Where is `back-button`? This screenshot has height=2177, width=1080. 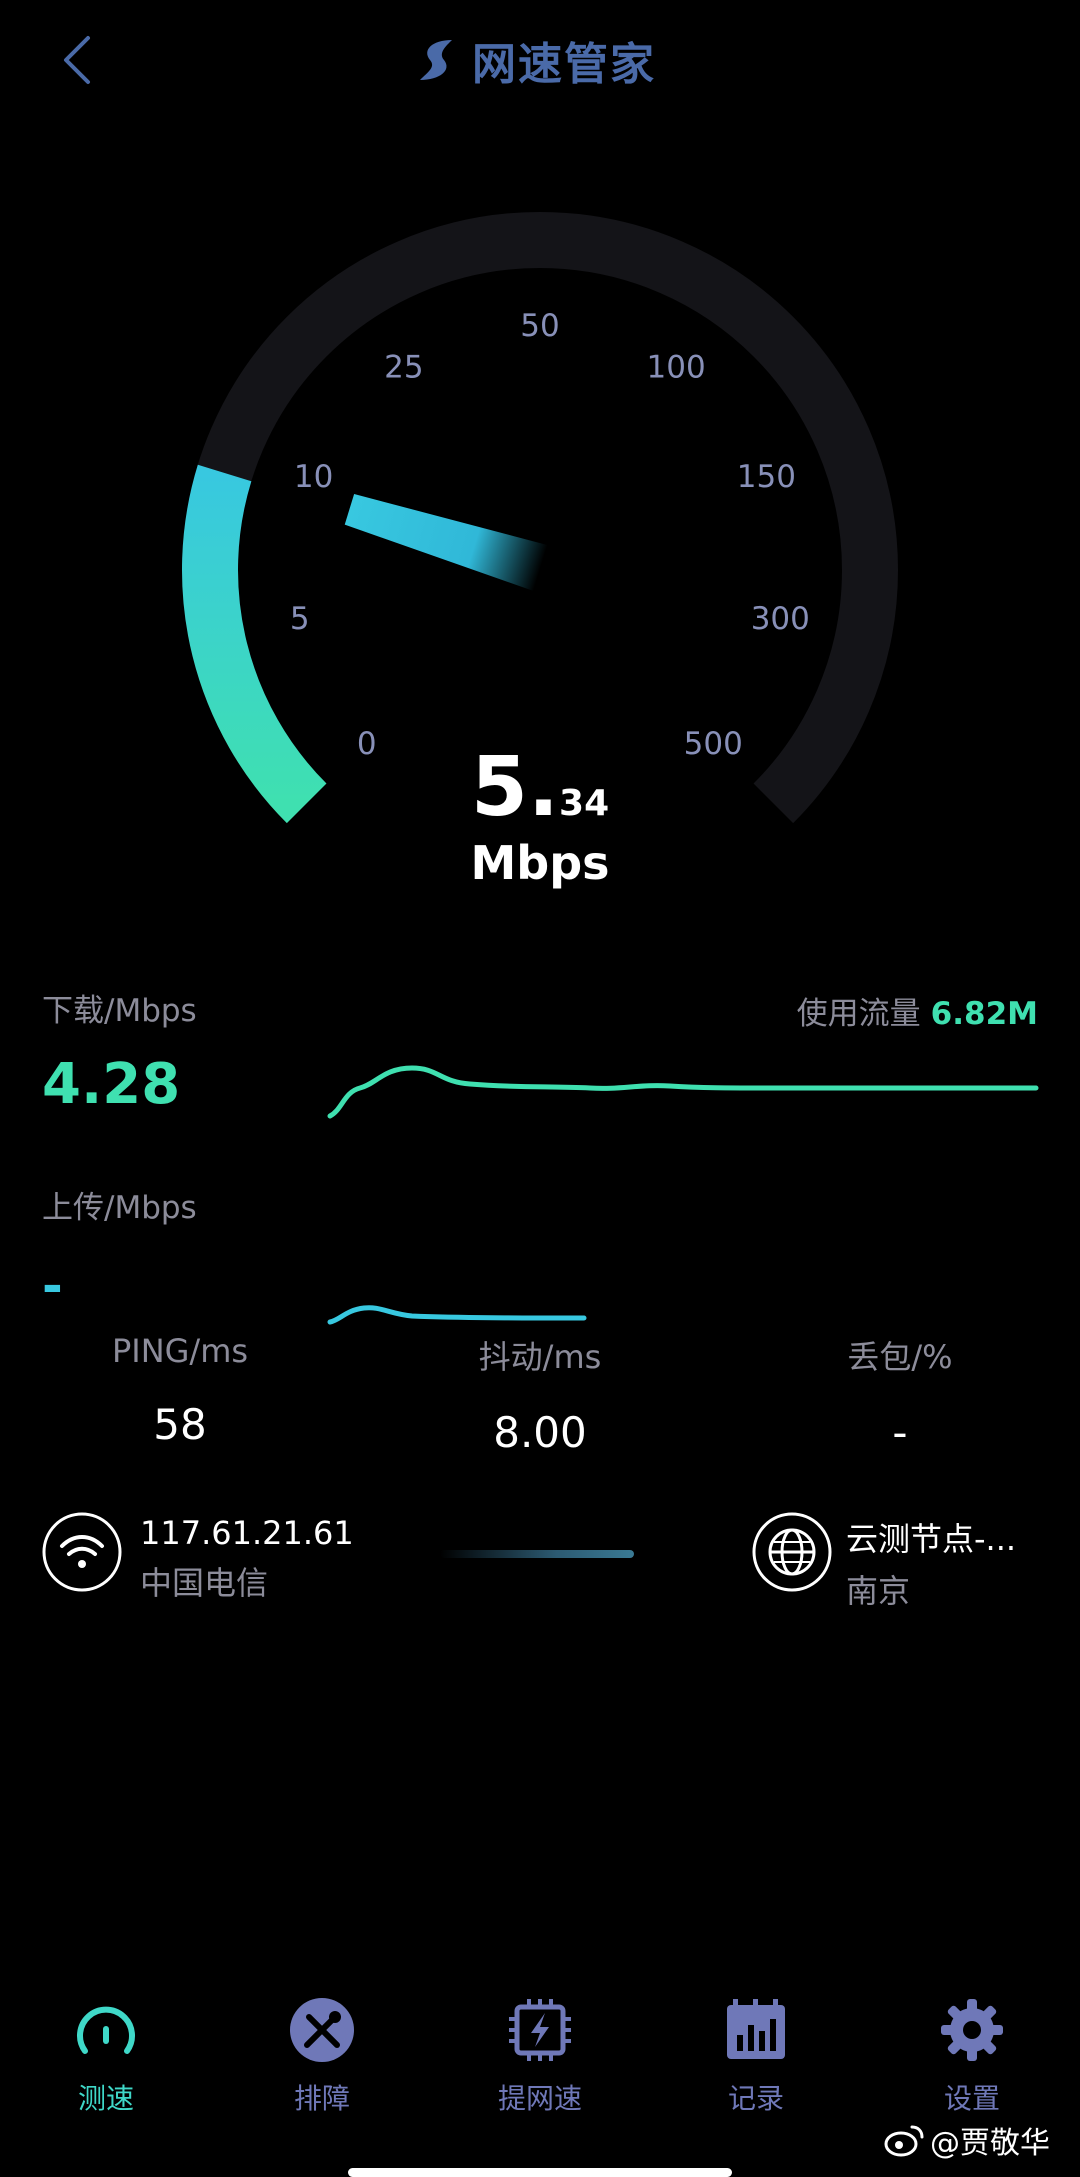 back-button is located at coordinates (80, 60).